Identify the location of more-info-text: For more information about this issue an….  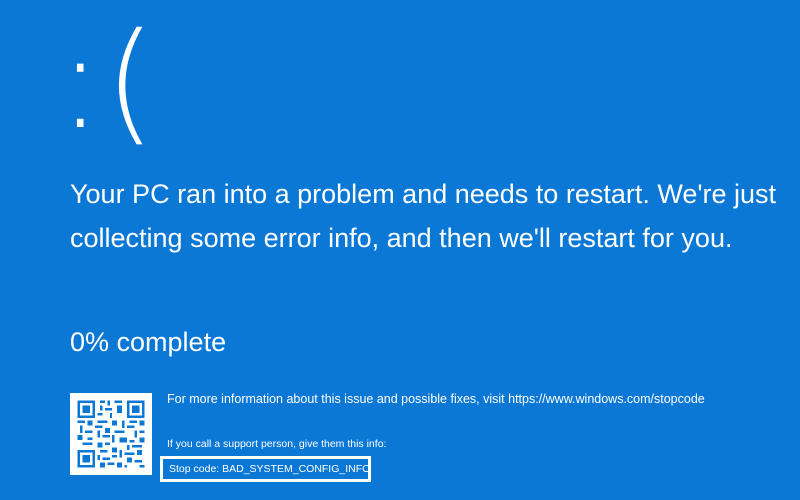
(436, 399).